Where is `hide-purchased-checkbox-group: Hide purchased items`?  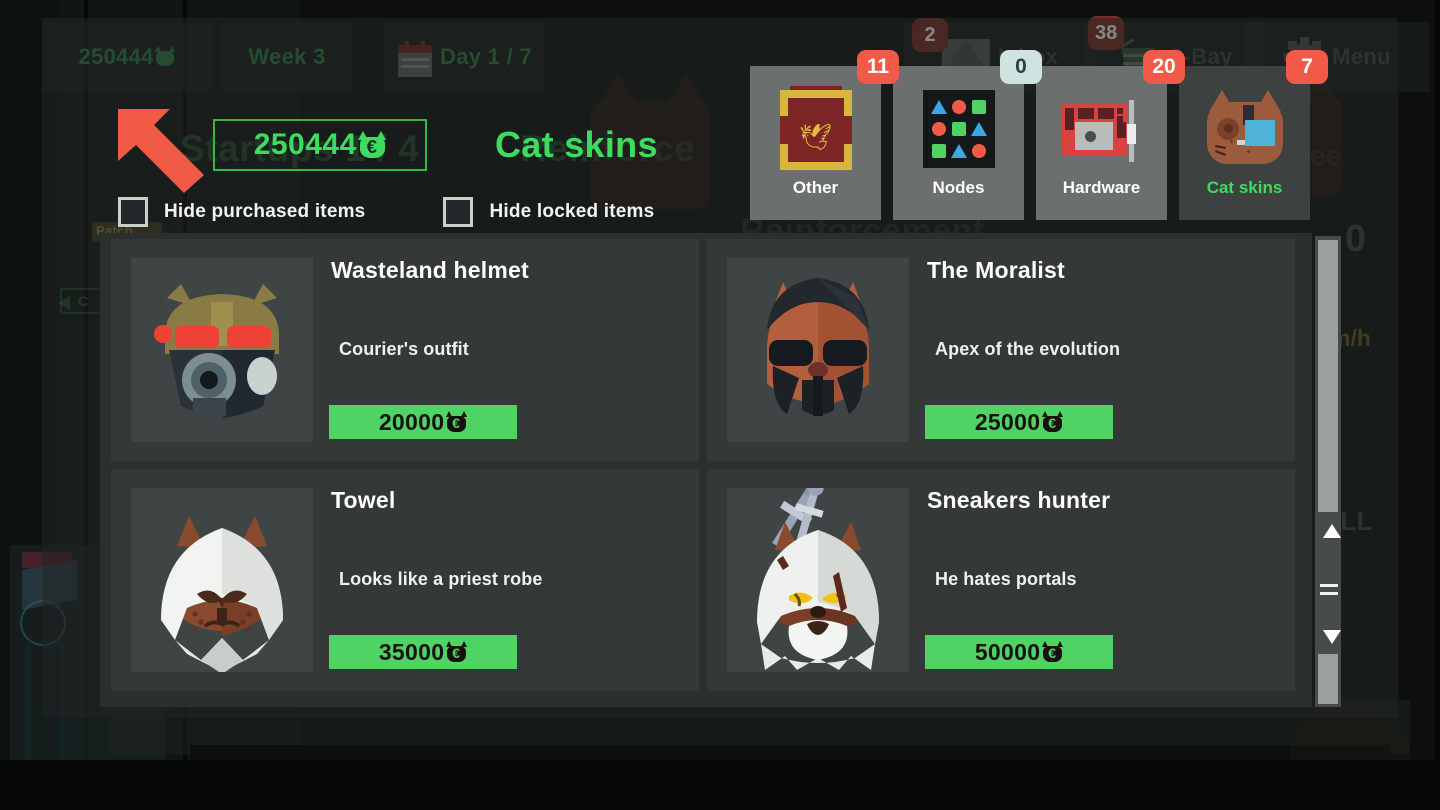 hide-purchased-checkbox-group: Hide purchased items is located at coordinates (241, 212).